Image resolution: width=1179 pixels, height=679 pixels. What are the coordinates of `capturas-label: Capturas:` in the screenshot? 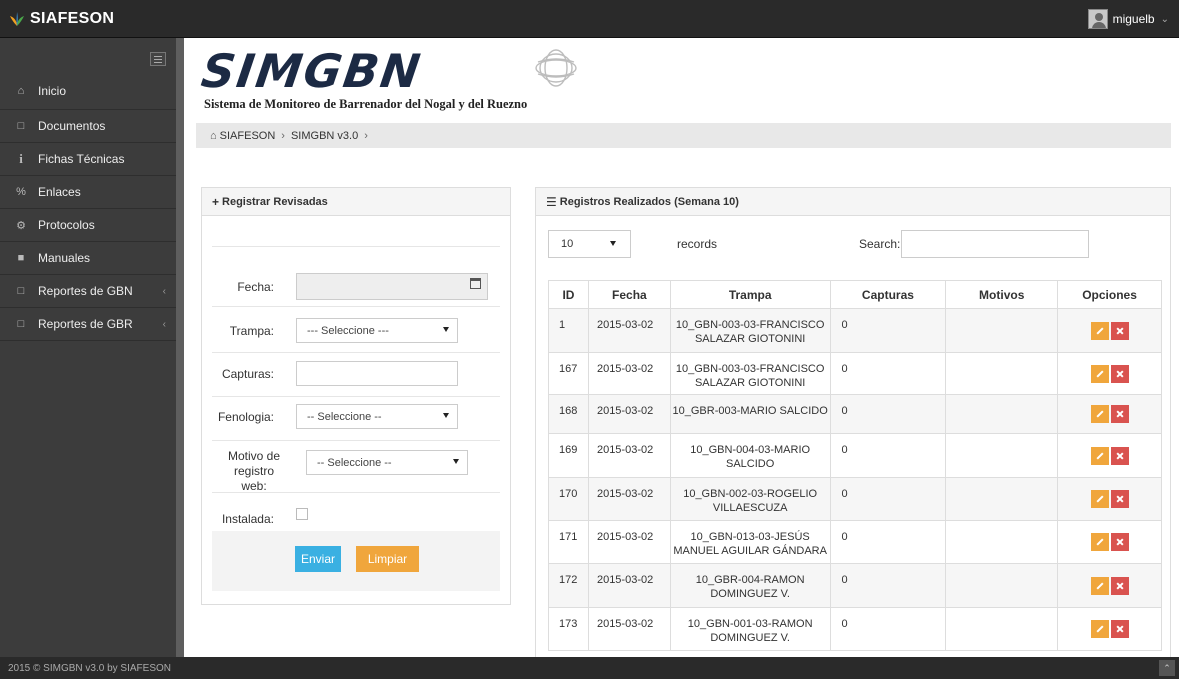 It's located at (247, 373).